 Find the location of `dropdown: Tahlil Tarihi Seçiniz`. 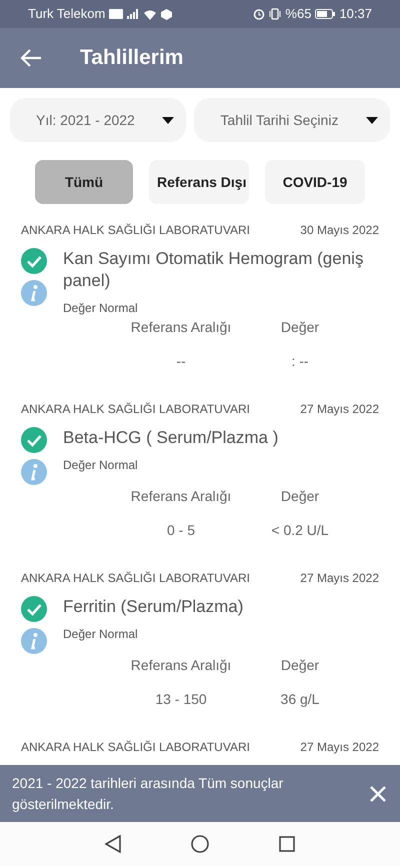

dropdown: Tahlil Tarihi Seçiniz is located at coordinates (292, 120).